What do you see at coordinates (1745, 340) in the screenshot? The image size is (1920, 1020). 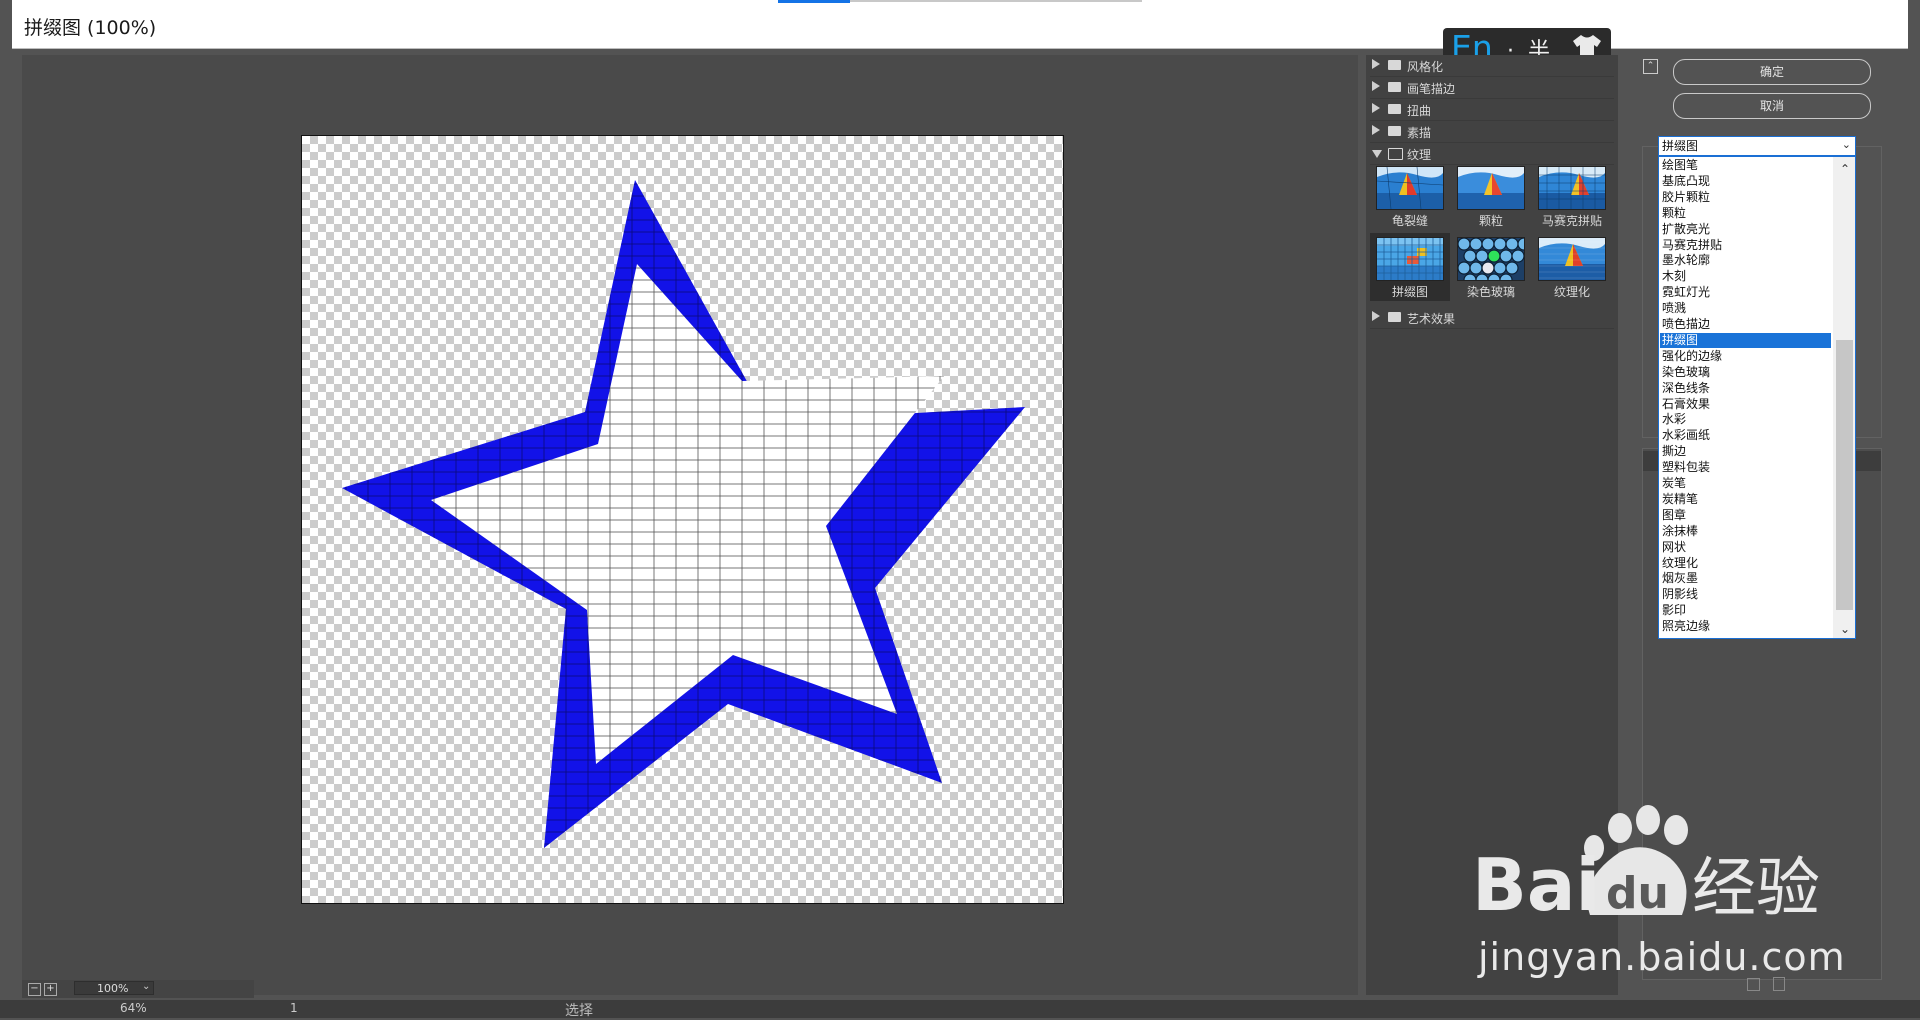 I see `dropdown-option: 拼缀图` at bounding box center [1745, 340].